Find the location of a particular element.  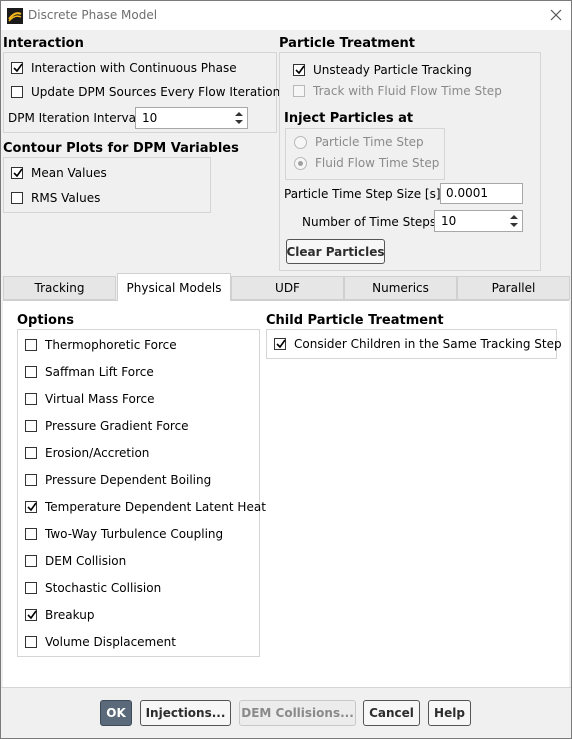

particle-time-step-size-label: Particle Time Step Size [s] is located at coordinates (362, 194).